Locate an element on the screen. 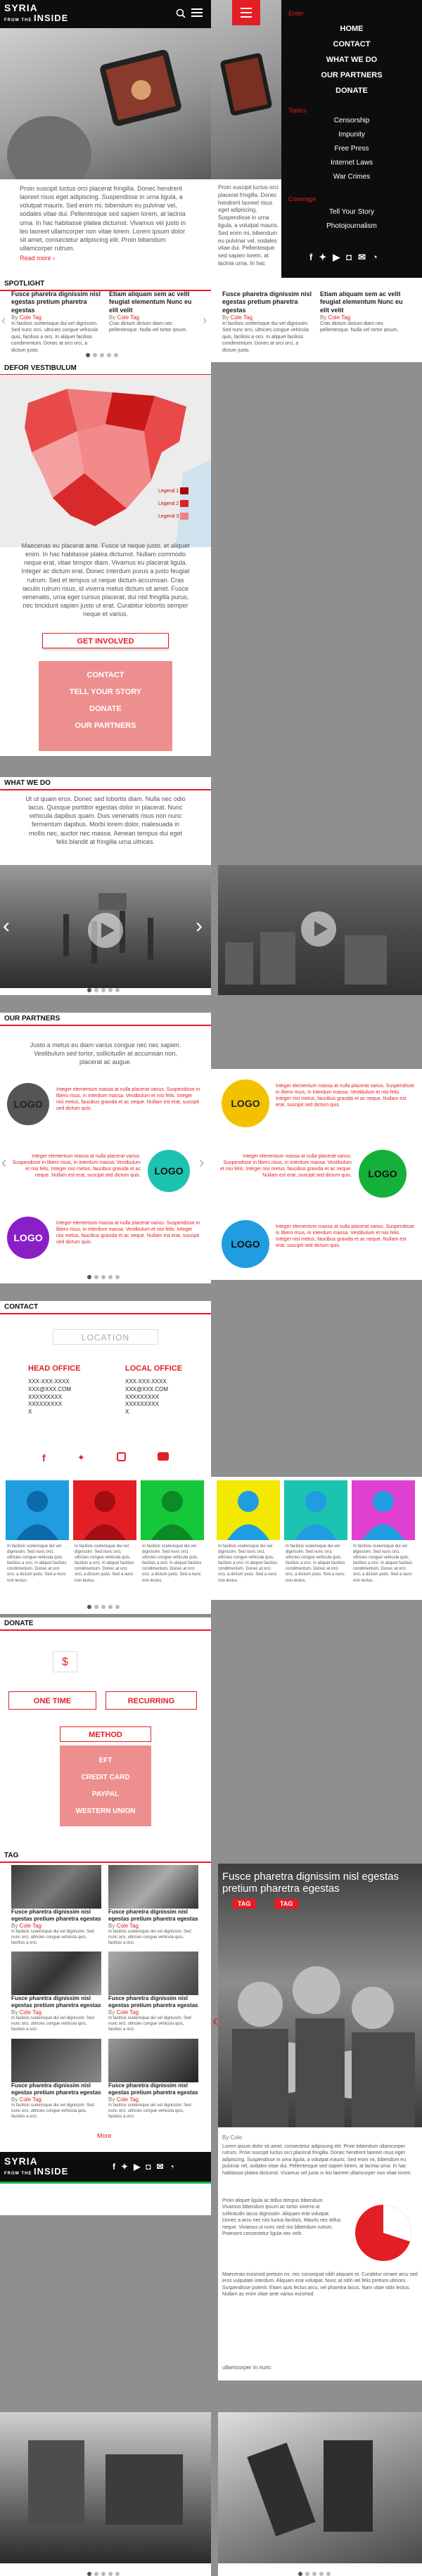 Image resolution: width=422 pixels, height=2576 pixels. gallery-dots is located at coordinates (104, 2571).